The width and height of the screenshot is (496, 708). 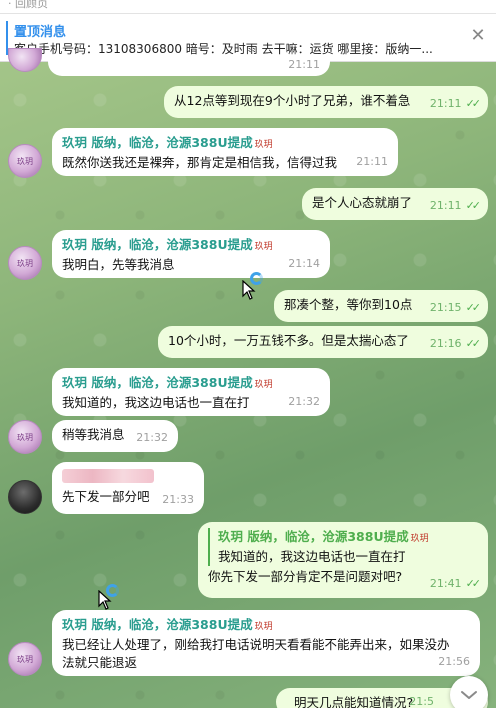 I want to click on message-text-line-1: 我已经让人处理了，刚给我打电话说明天看看能不能弄出来，如果没办, so click(x=256, y=644).